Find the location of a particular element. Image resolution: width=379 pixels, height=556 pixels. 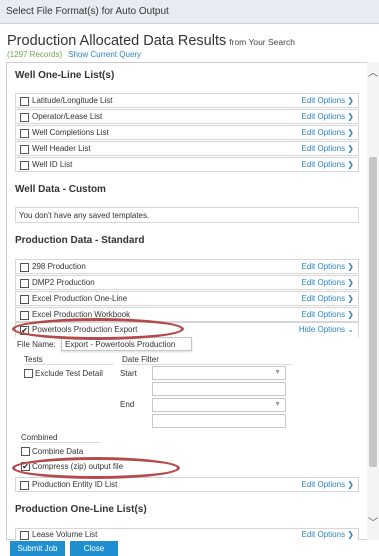

list-item: Latitude/Longitude List Edit Options ❯ is located at coordinates (187, 100).